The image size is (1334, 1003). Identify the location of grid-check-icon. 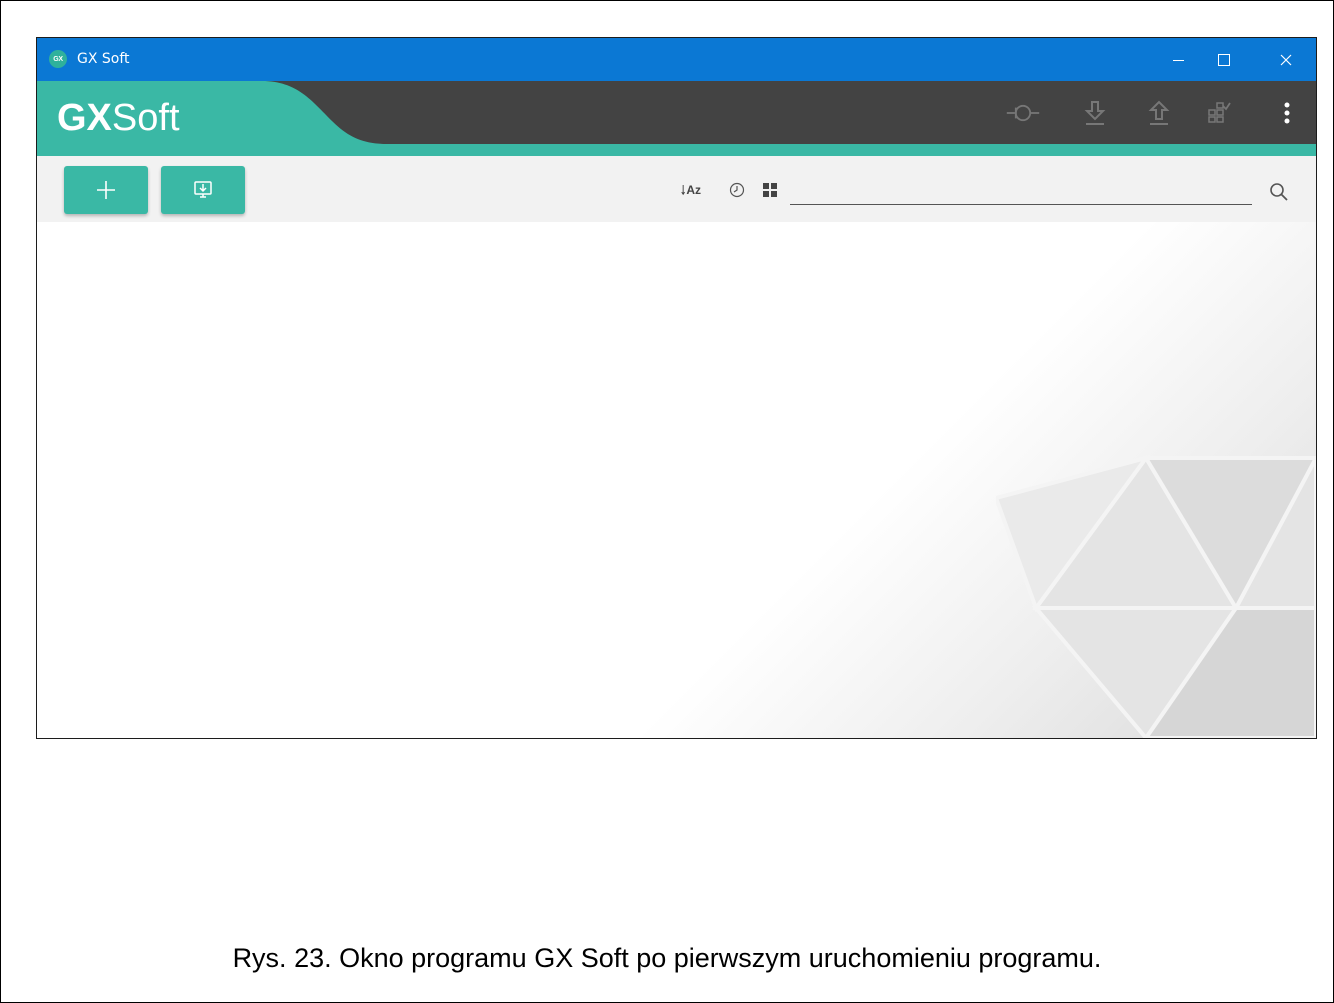
(1219, 112).